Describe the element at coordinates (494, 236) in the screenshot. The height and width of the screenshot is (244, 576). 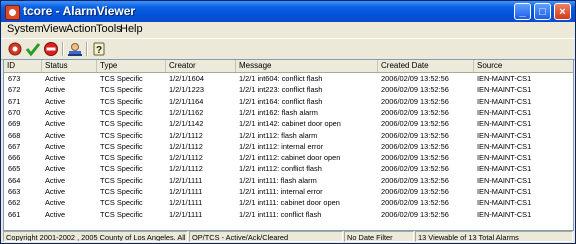
I see `status-alarm-count: 13 Viewable of 13 Total Alarms` at that location.